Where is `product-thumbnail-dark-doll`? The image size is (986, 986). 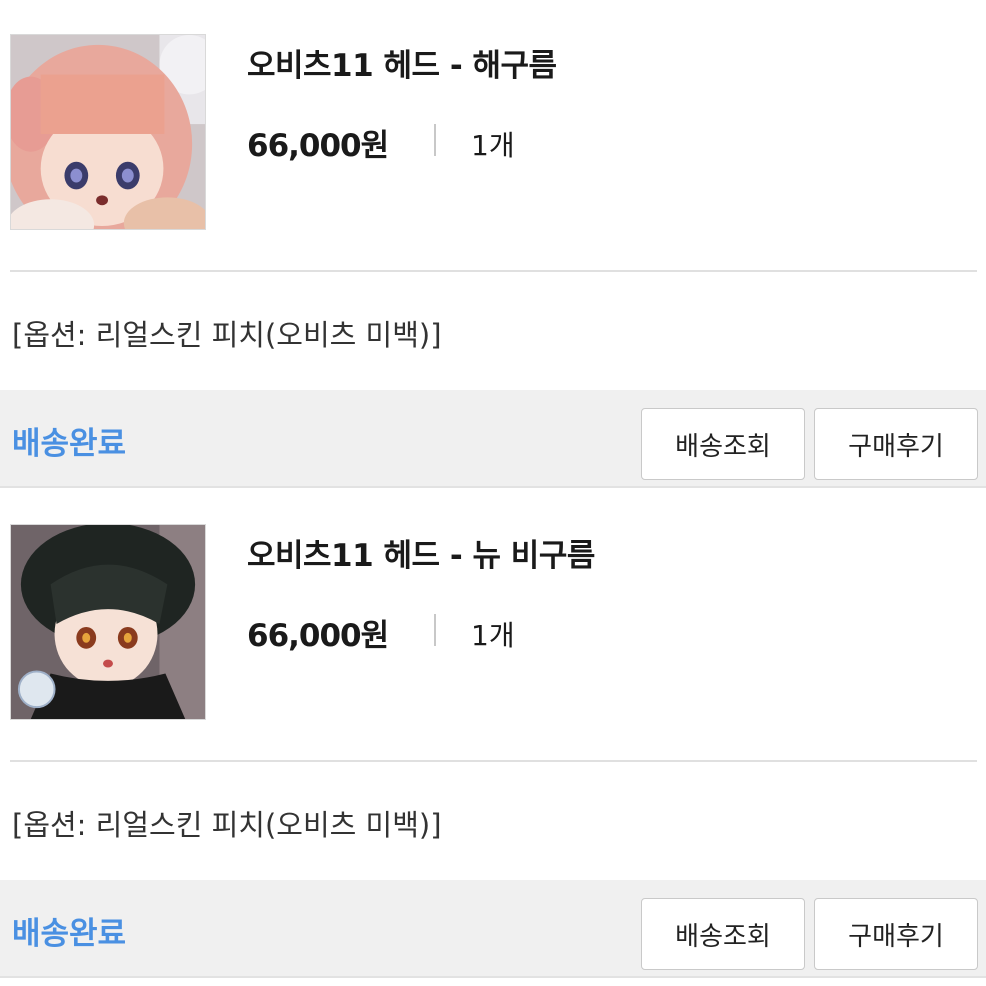
product-thumbnail-dark-doll is located at coordinates (108, 622).